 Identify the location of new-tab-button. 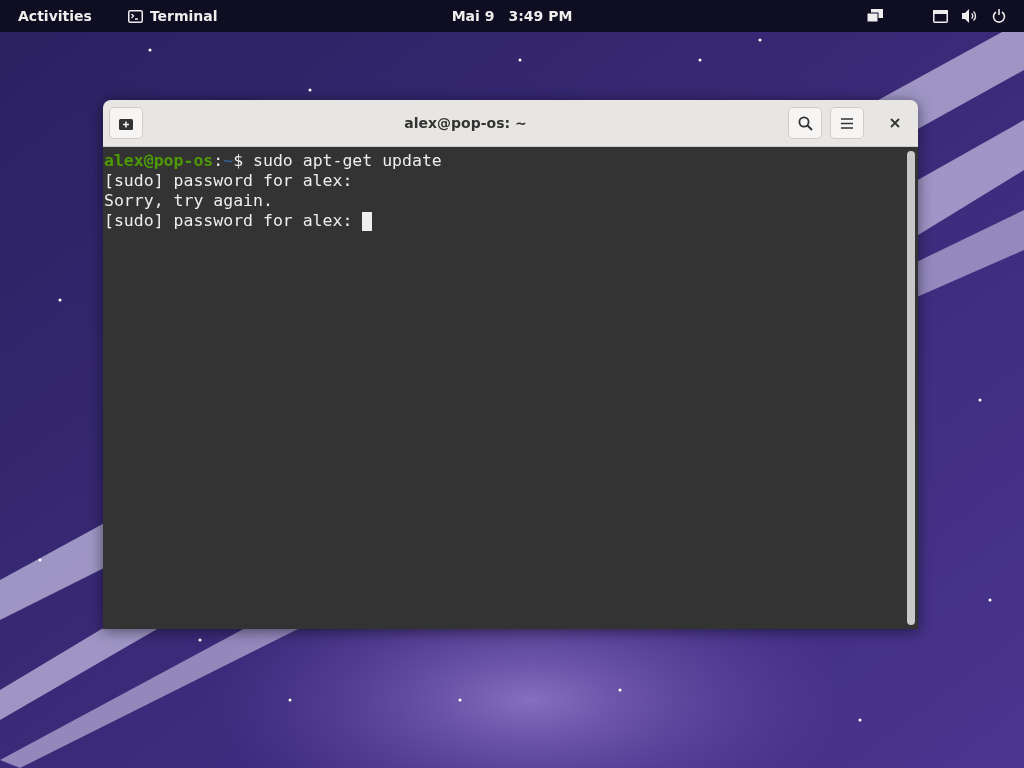
(126, 123).